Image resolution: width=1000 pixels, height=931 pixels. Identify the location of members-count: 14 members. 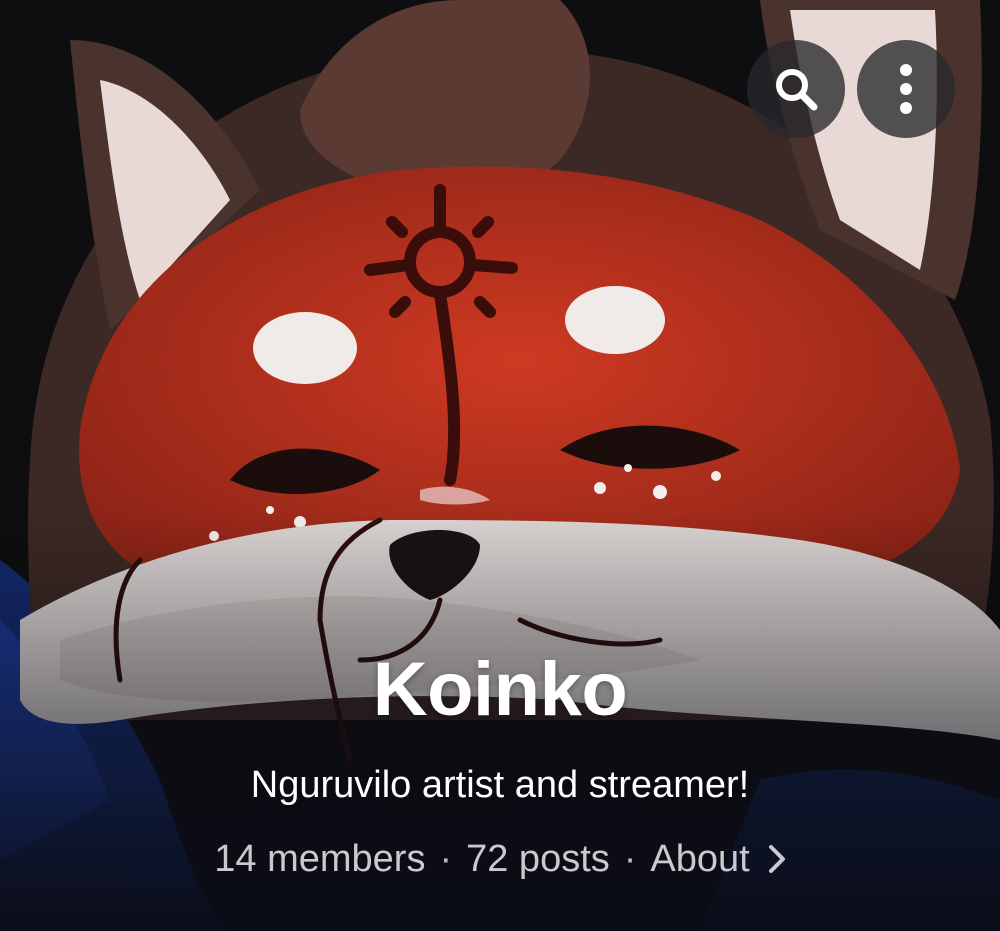
(320, 859).